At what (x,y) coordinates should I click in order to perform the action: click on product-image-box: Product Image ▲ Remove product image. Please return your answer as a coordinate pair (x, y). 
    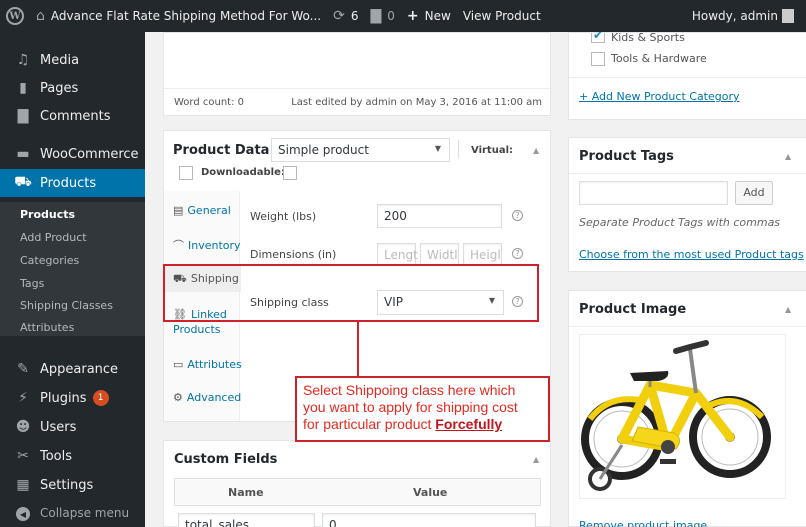
    Looking at the image, I should click on (687, 408).